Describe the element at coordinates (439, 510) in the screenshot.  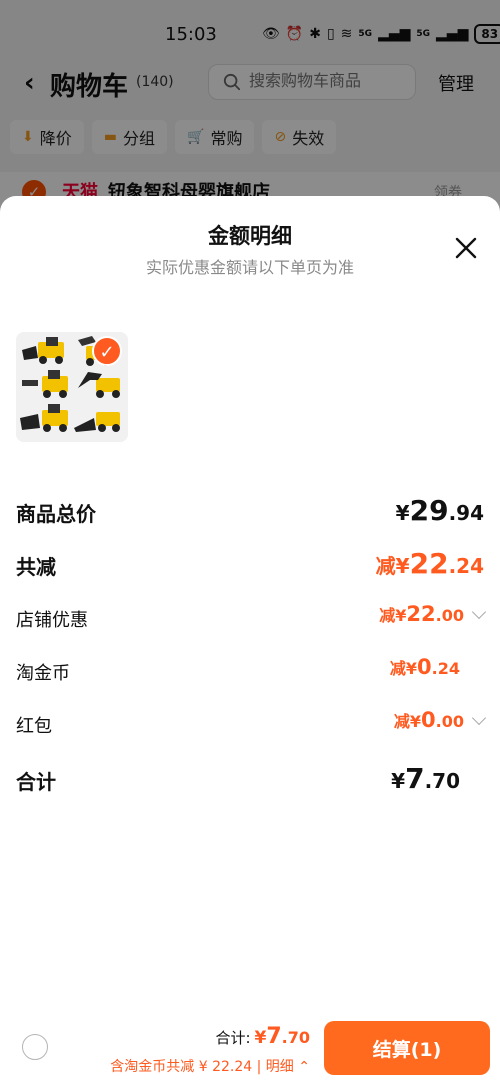
I see `row-value: ¥ 29 .94` at that location.